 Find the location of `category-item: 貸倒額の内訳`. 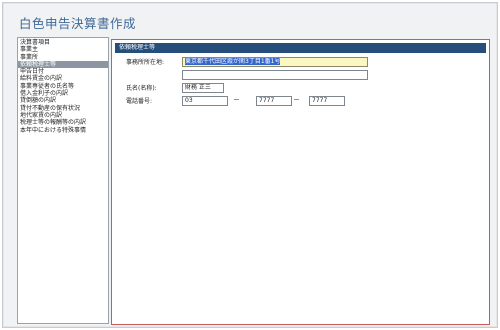

category-item: 貸倒額の内訳 is located at coordinates (63, 100).